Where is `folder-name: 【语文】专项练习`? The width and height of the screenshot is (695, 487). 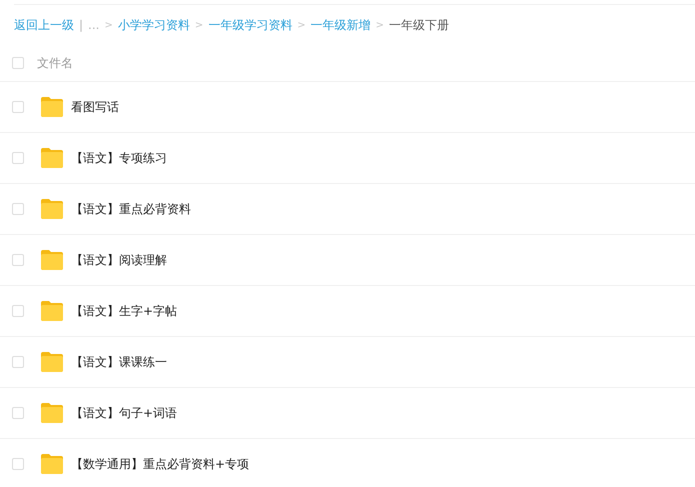 folder-name: 【语文】专项练习 is located at coordinates (119, 158).